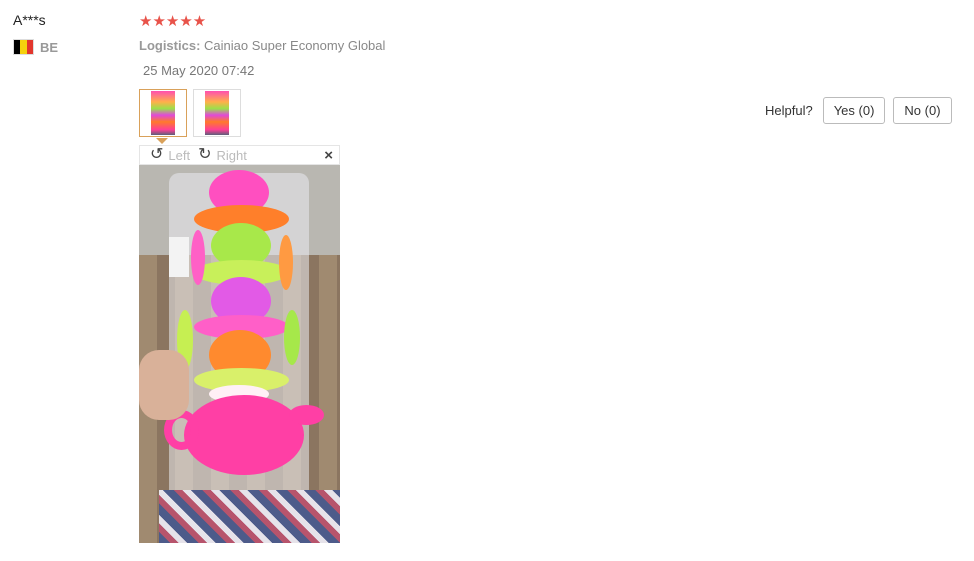 Image resolution: width=974 pixels, height=561 pixels. I want to click on package-label, so click(179, 257).